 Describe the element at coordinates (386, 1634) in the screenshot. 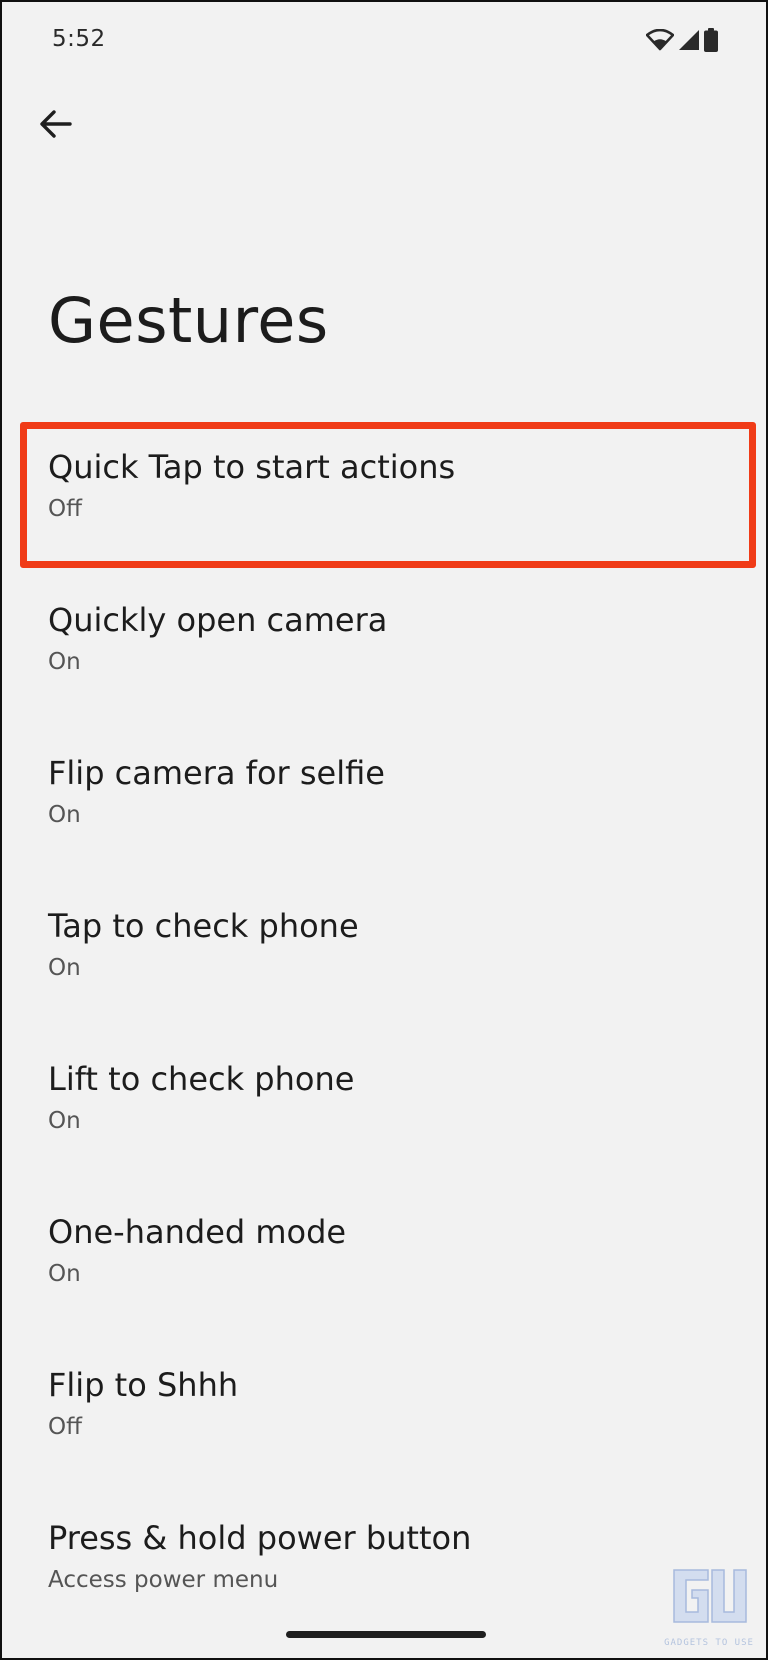

I see `gesture-navigation-handle` at that location.